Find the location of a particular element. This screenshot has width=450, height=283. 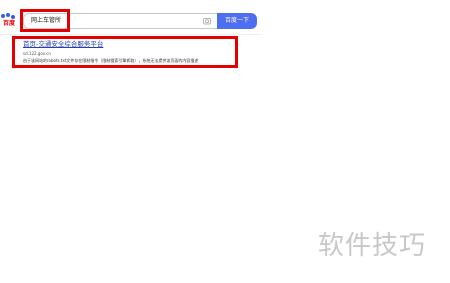

header-divider is located at coordinates (131, 34).